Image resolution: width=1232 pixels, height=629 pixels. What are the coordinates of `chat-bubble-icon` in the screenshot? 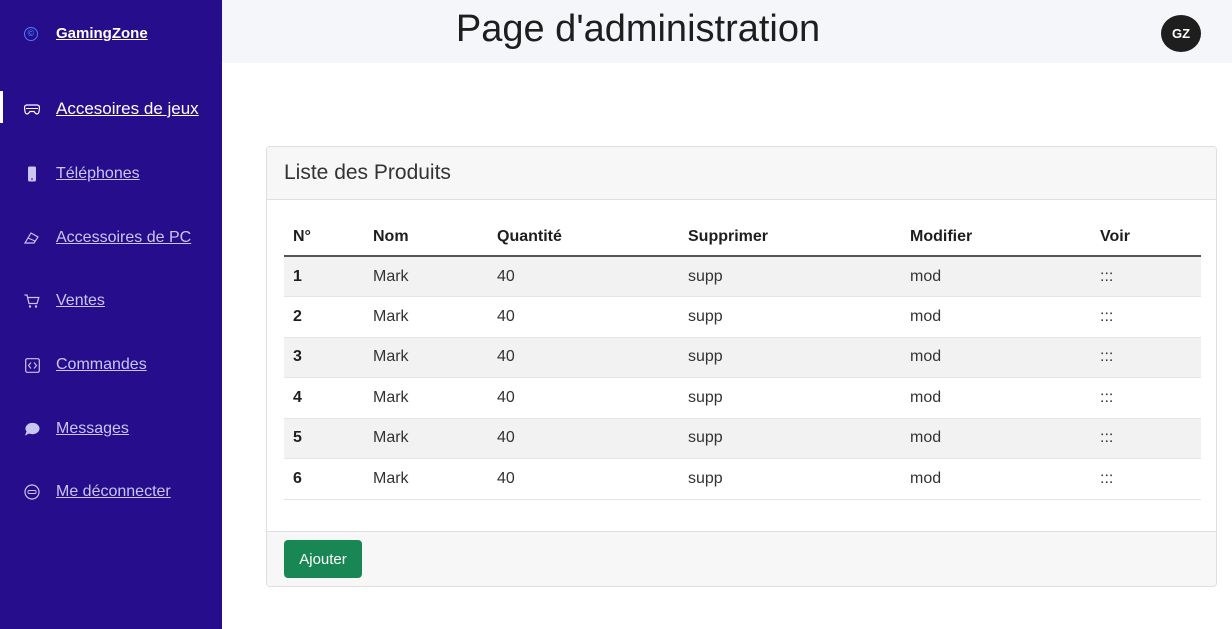 It's located at (32, 429).